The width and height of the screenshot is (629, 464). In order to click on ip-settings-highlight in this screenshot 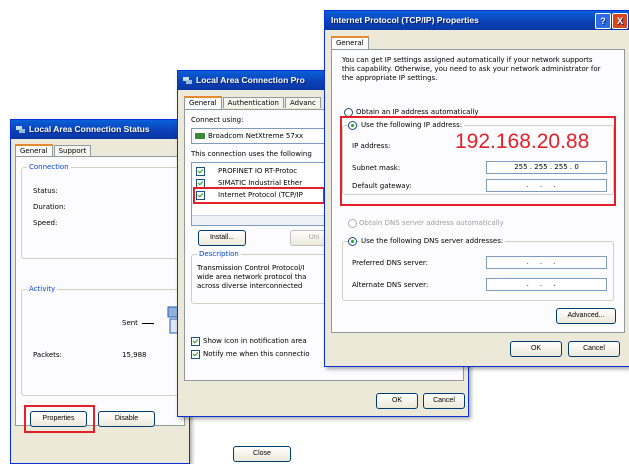, I will do `click(478, 161)`.